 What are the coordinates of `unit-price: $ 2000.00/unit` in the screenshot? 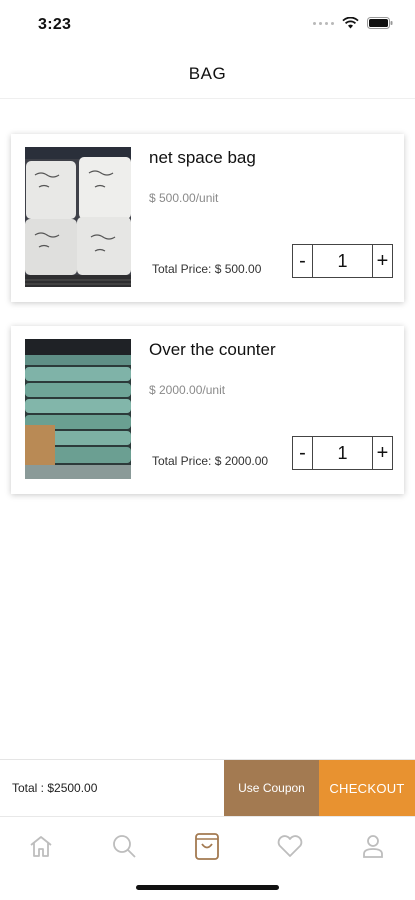 It's located at (187, 390).